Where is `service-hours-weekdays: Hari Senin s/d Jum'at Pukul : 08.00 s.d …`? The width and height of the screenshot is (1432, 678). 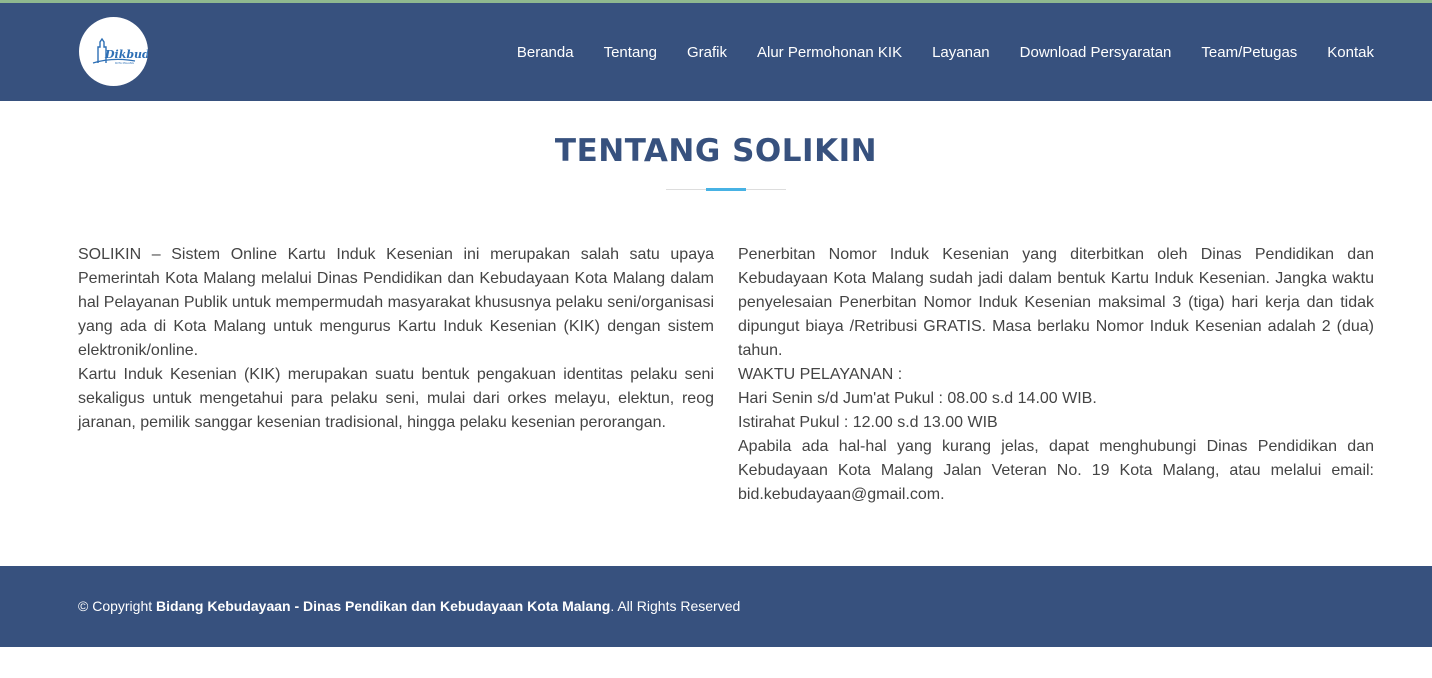
service-hours-weekdays: Hari Senin s/d Jum'at Pukul : 08.00 s.d … is located at coordinates (917, 398).